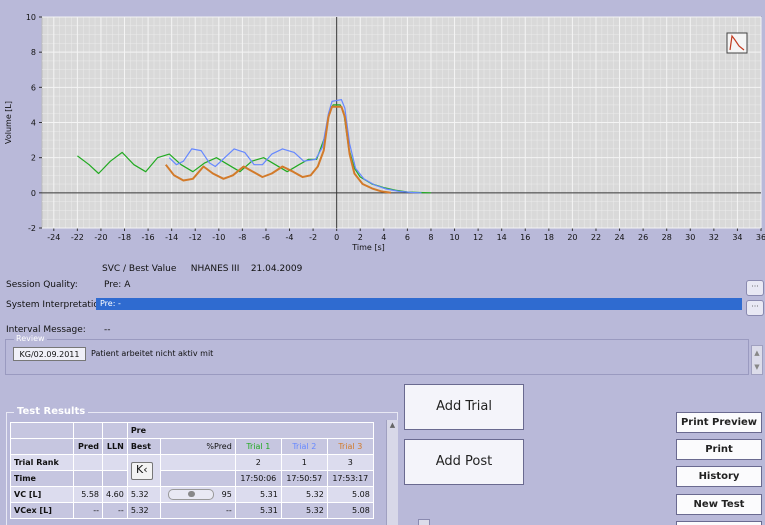  I want to click on slider-thumb, so click(191, 494).